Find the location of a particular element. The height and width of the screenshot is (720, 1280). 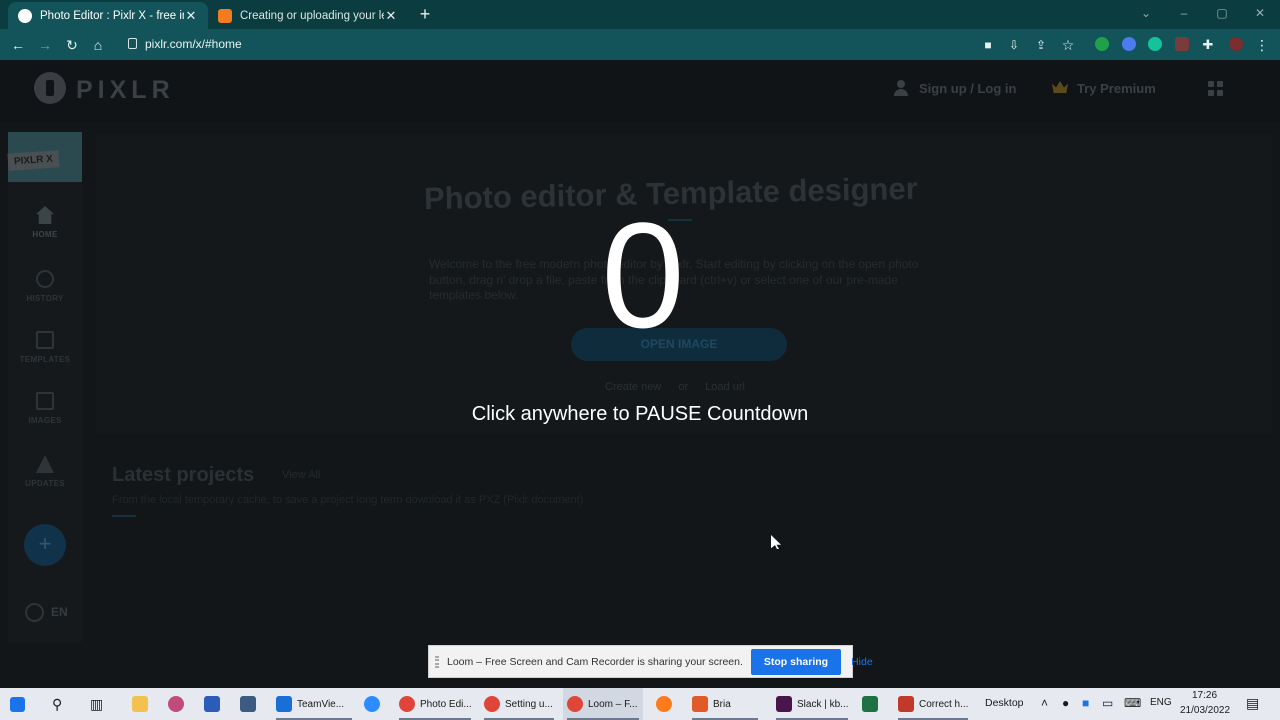

battery-icon: ▭ is located at coordinates (1107, 703).